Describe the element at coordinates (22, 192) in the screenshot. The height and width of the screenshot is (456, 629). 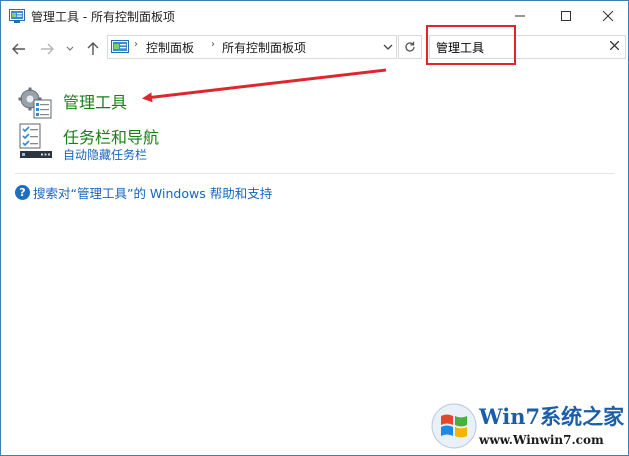
I see `help-icon: ?` at that location.